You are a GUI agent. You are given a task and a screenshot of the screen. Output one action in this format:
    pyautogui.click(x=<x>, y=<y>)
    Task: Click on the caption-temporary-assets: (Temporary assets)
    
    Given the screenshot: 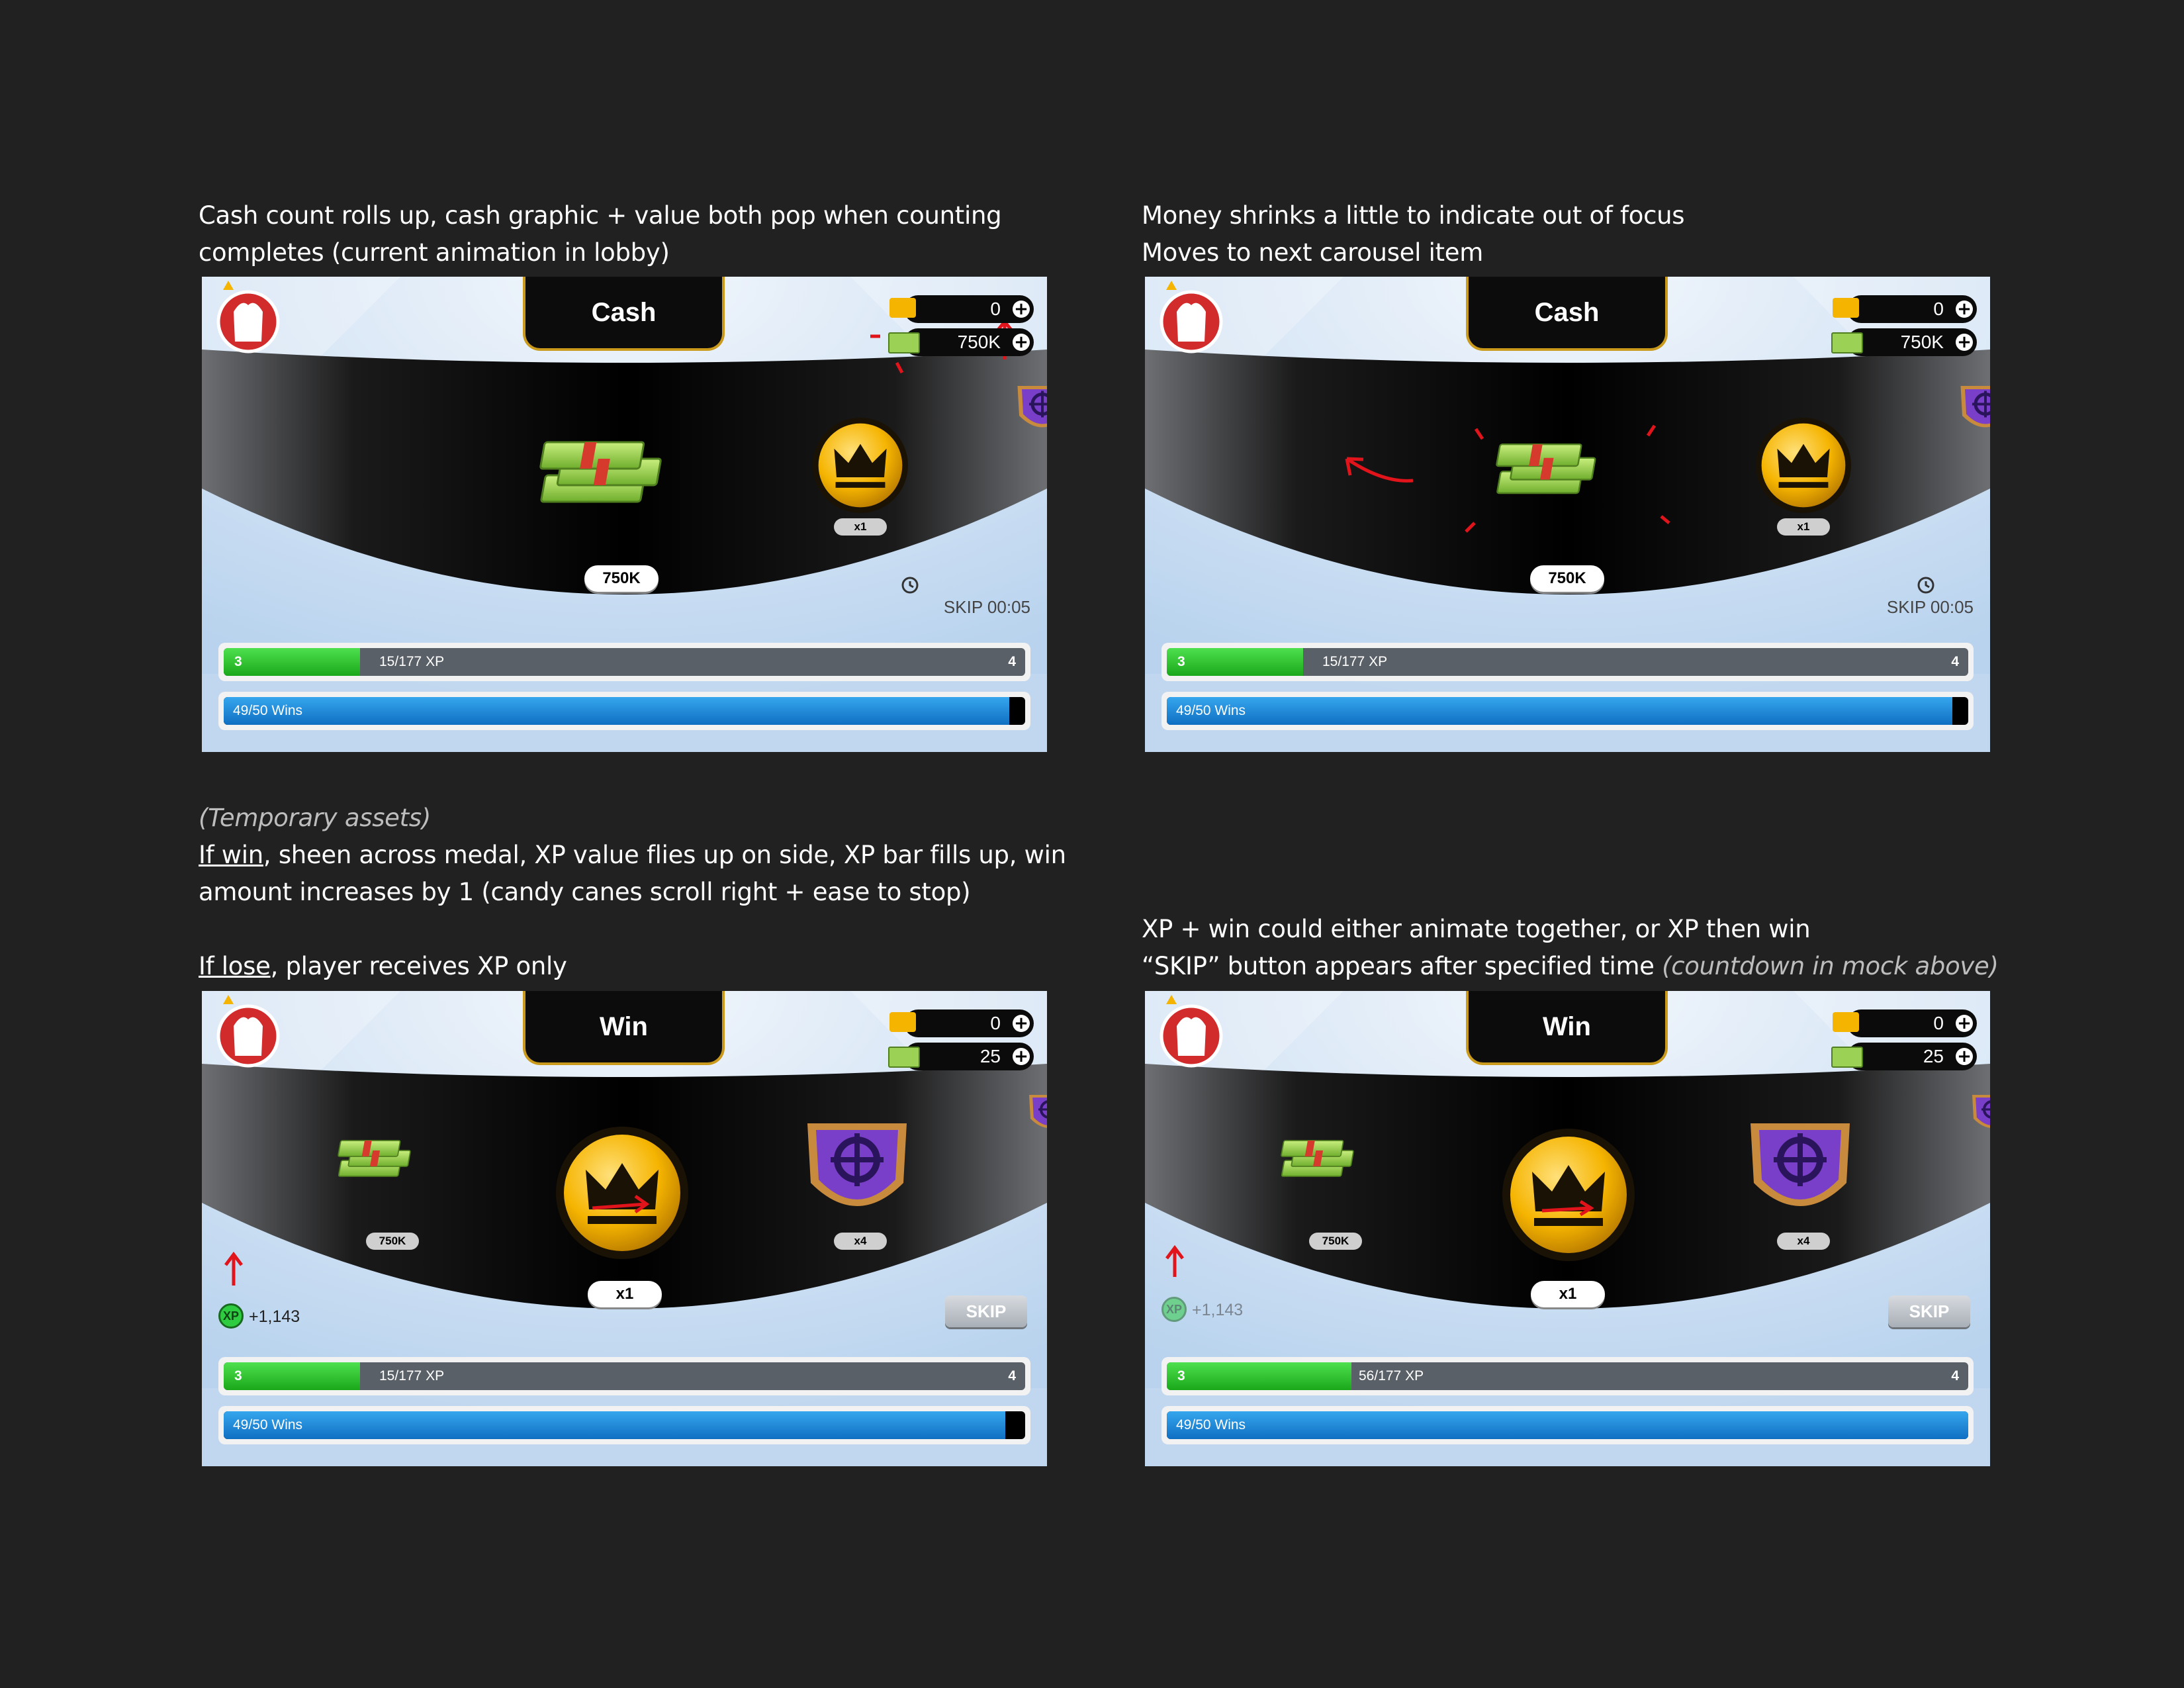 What is the action you would take?
    pyautogui.click(x=315, y=818)
    